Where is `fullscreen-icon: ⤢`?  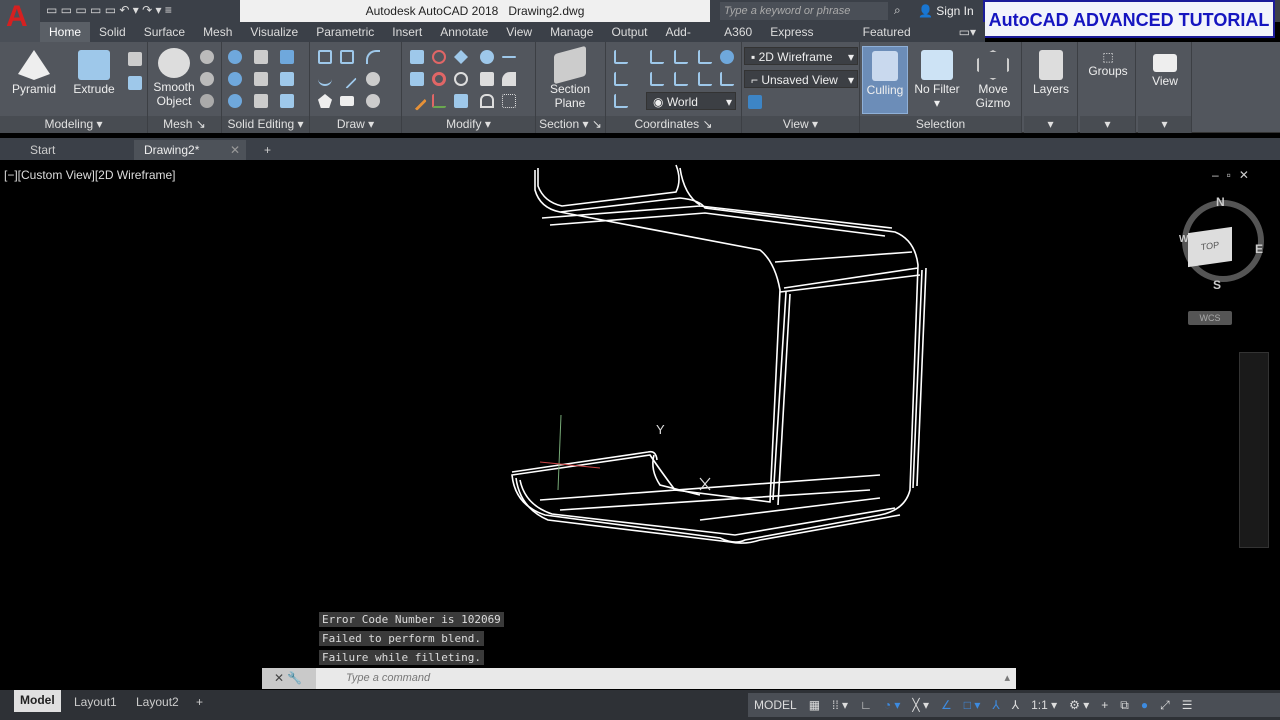
fullscreen-icon: ⤢ is located at coordinates (1165, 705).